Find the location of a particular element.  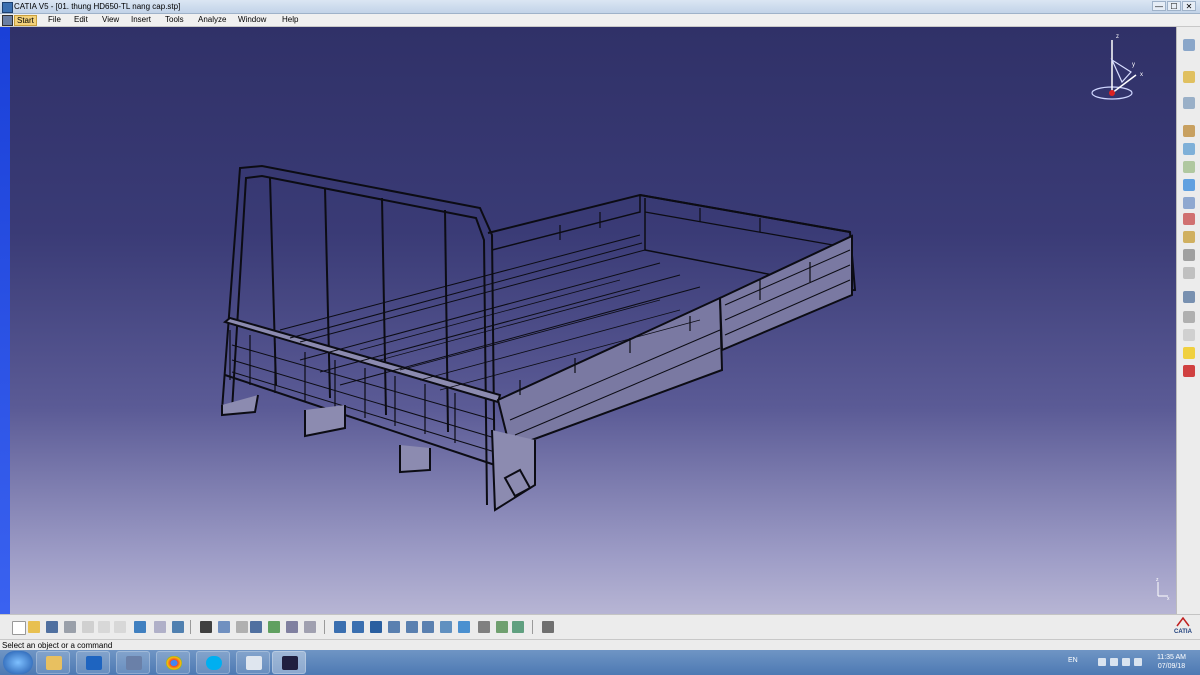

component-icon is located at coordinates (1189, 149).